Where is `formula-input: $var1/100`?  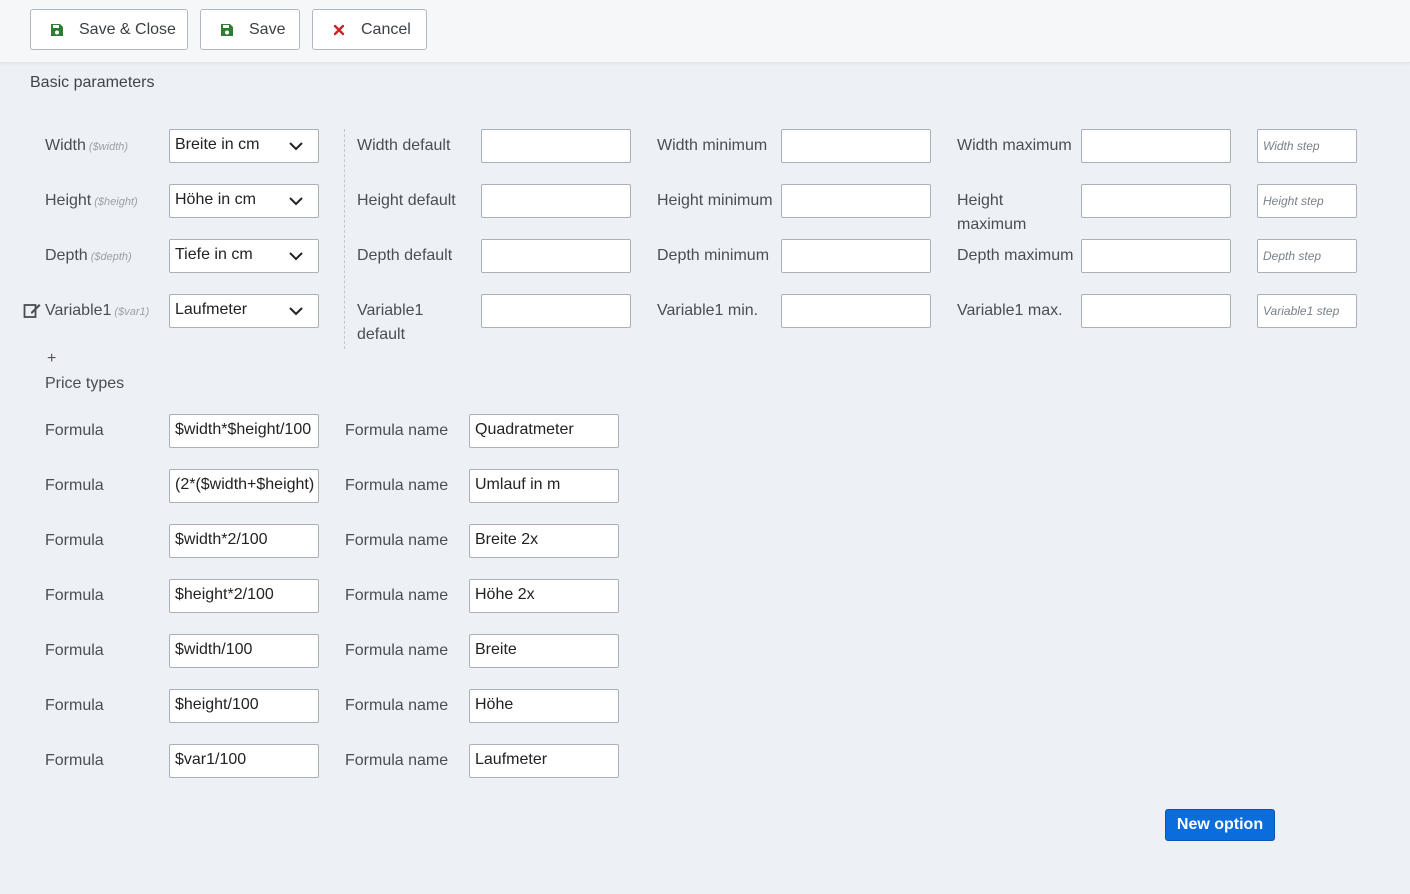 formula-input: $var1/100 is located at coordinates (244, 761).